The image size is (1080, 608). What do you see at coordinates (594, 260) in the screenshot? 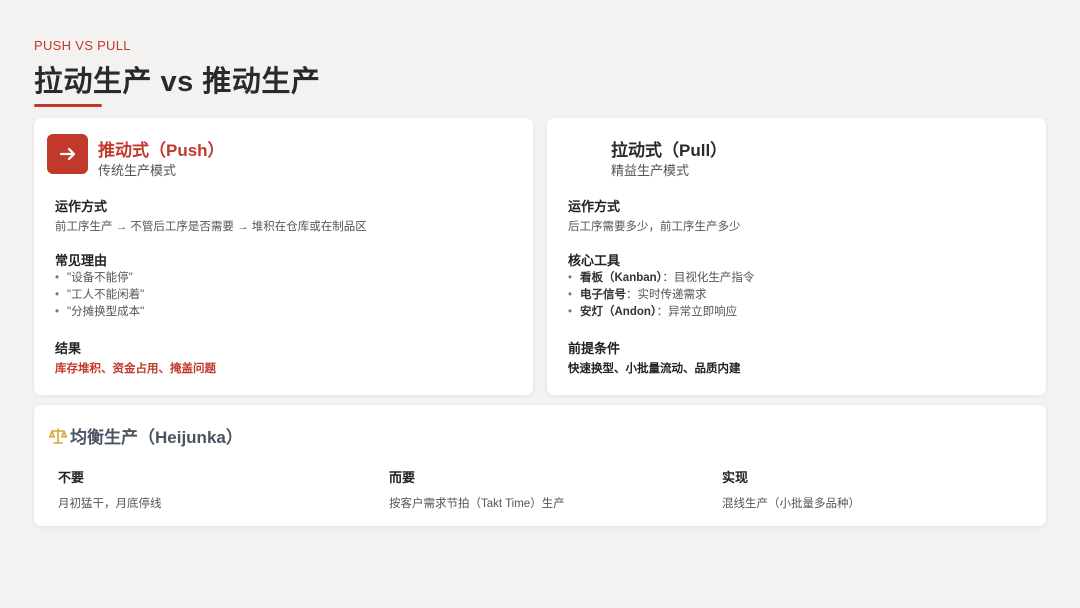
I see `pull-tools-title: 核心工具` at bounding box center [594, 260].